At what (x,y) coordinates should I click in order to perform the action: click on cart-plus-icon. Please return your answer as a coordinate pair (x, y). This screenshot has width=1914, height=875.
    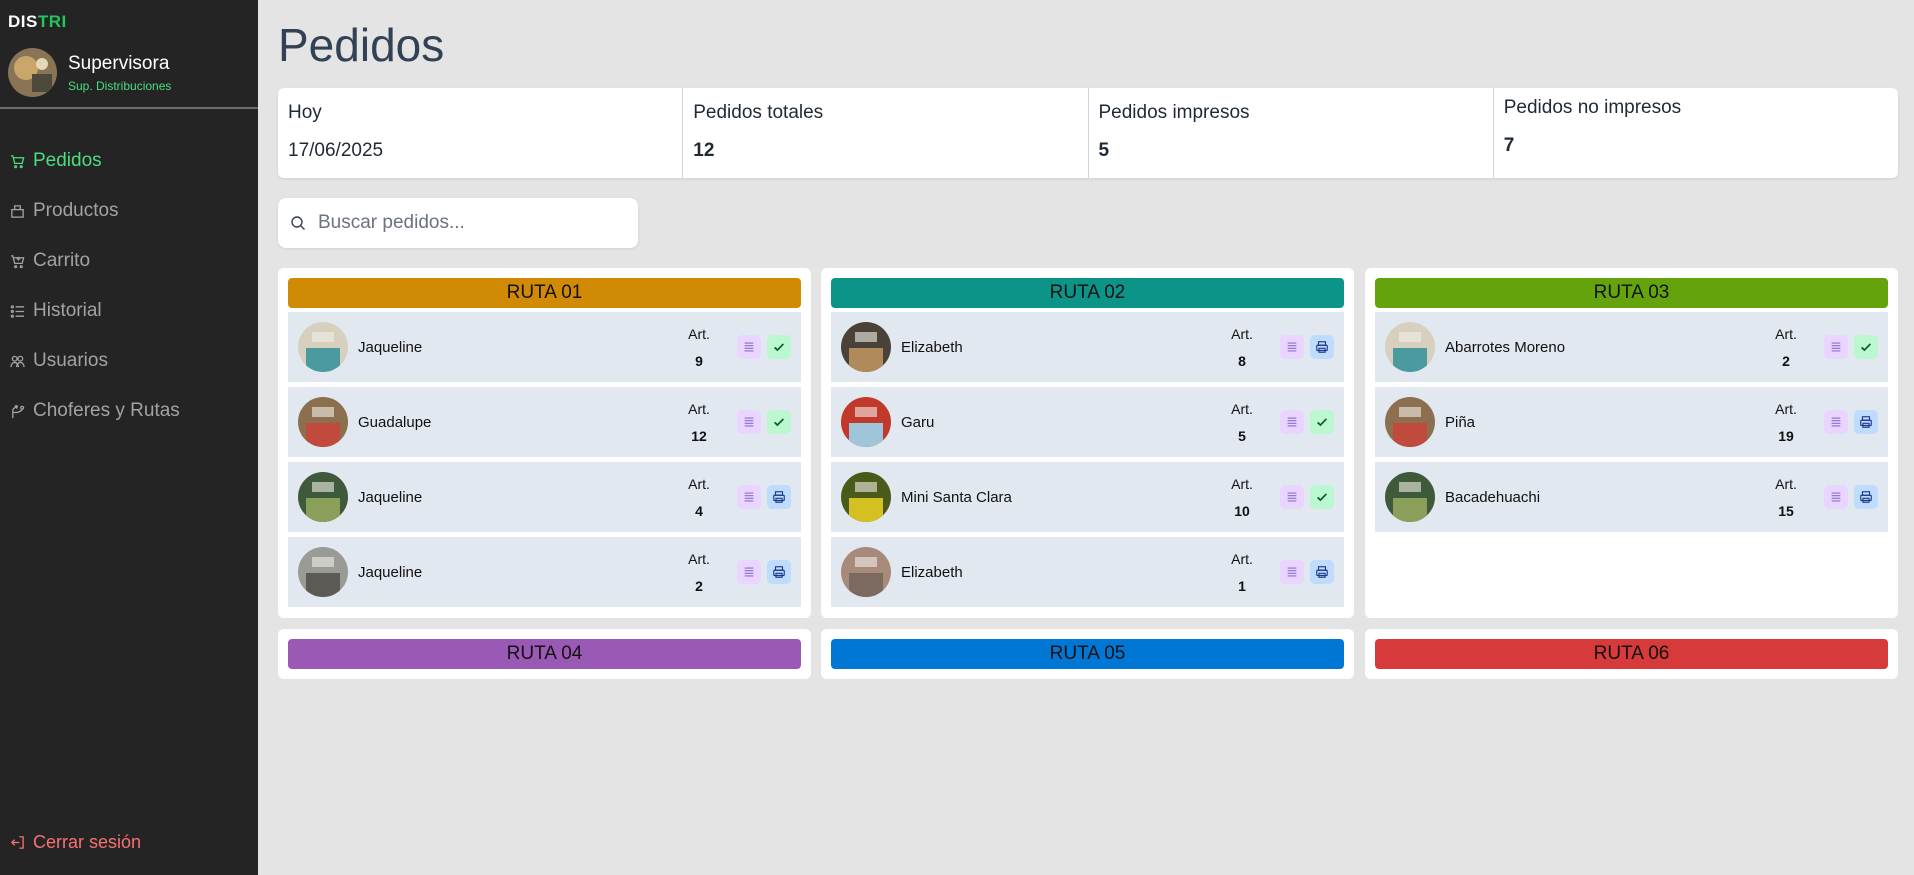
    Looking at the image, I should click on (17, 261).